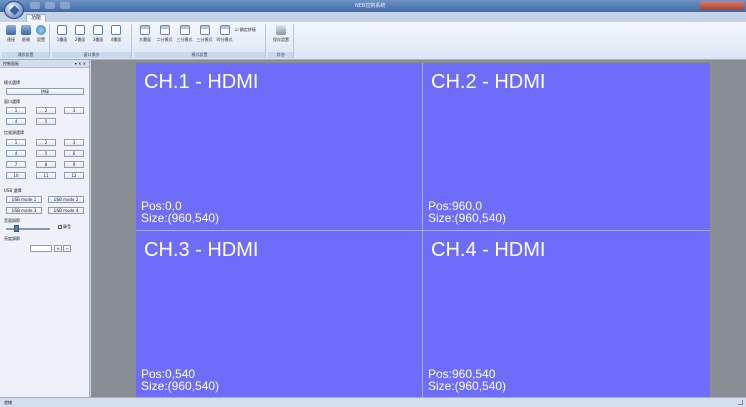  Describe the element at coordinates (199, 55) in the screenshot. I see `group-label: 模式設置` at that location.